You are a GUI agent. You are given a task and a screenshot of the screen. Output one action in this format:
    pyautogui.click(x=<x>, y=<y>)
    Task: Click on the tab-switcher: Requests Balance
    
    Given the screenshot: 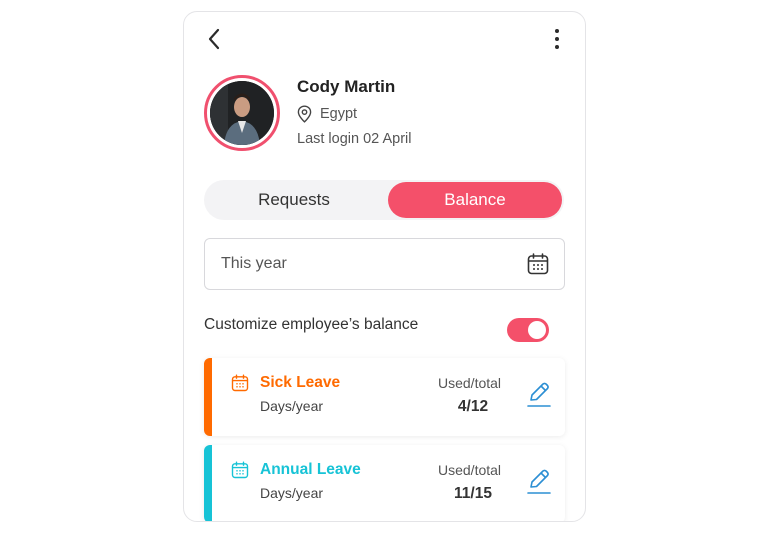 What is the action you would take?
    pyautogui.click(x=384, y=200)
    